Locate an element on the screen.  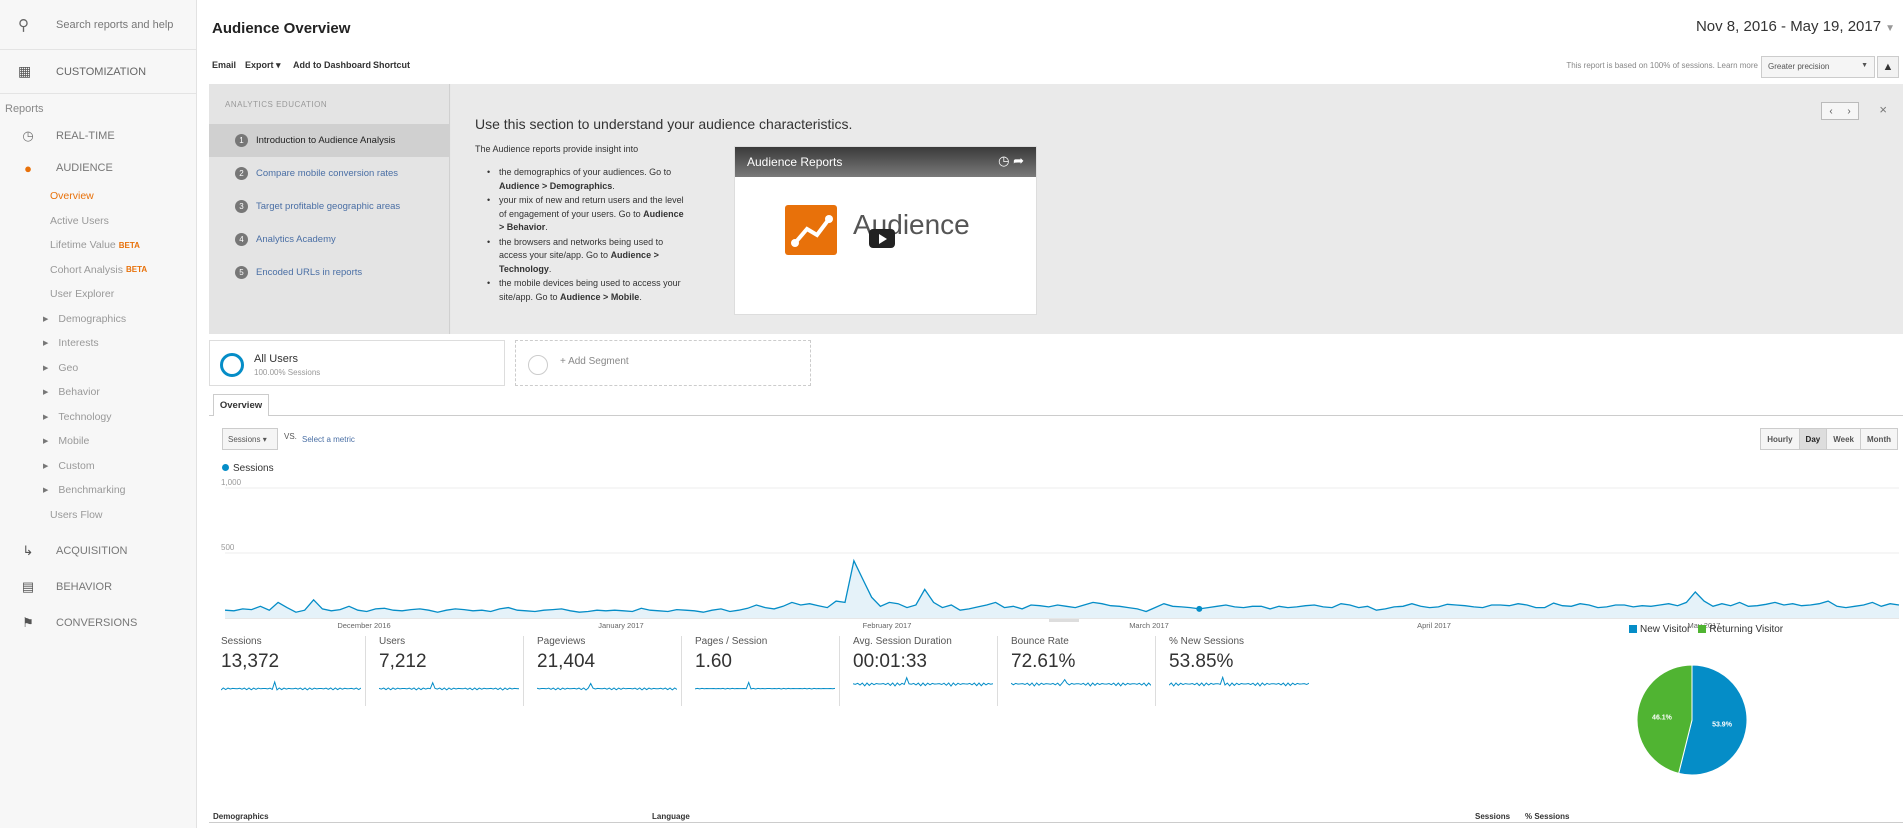
sidebar-subitem: ▶ Geo is located at coordinates (98, 368).